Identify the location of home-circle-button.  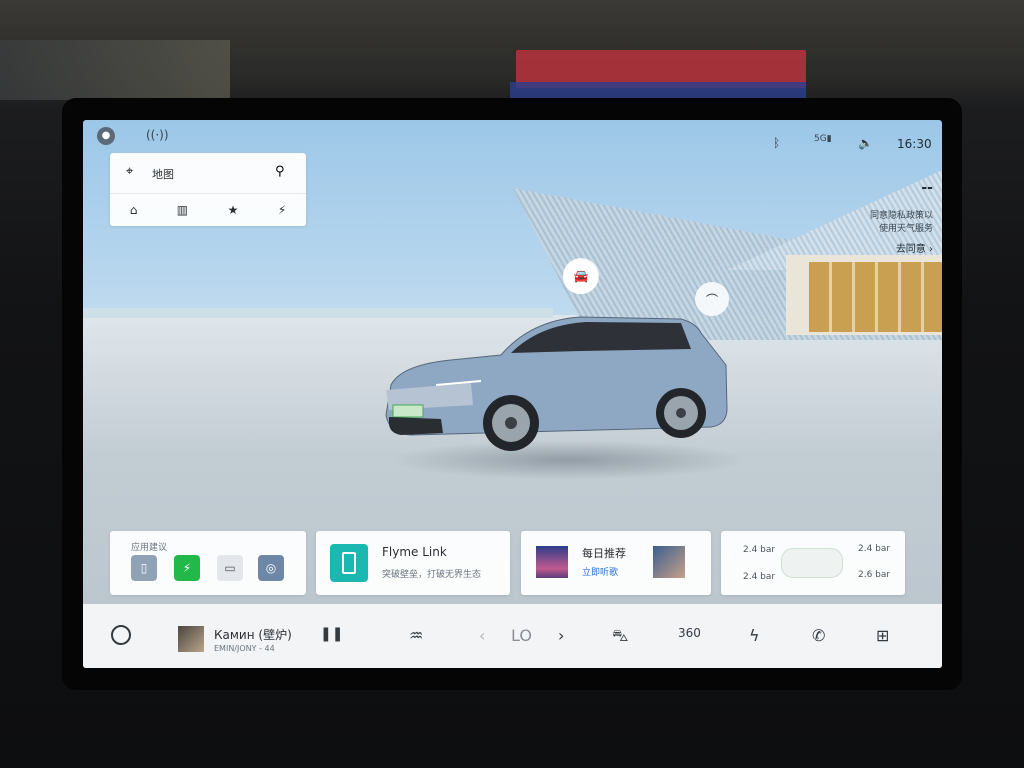
(121, 635).